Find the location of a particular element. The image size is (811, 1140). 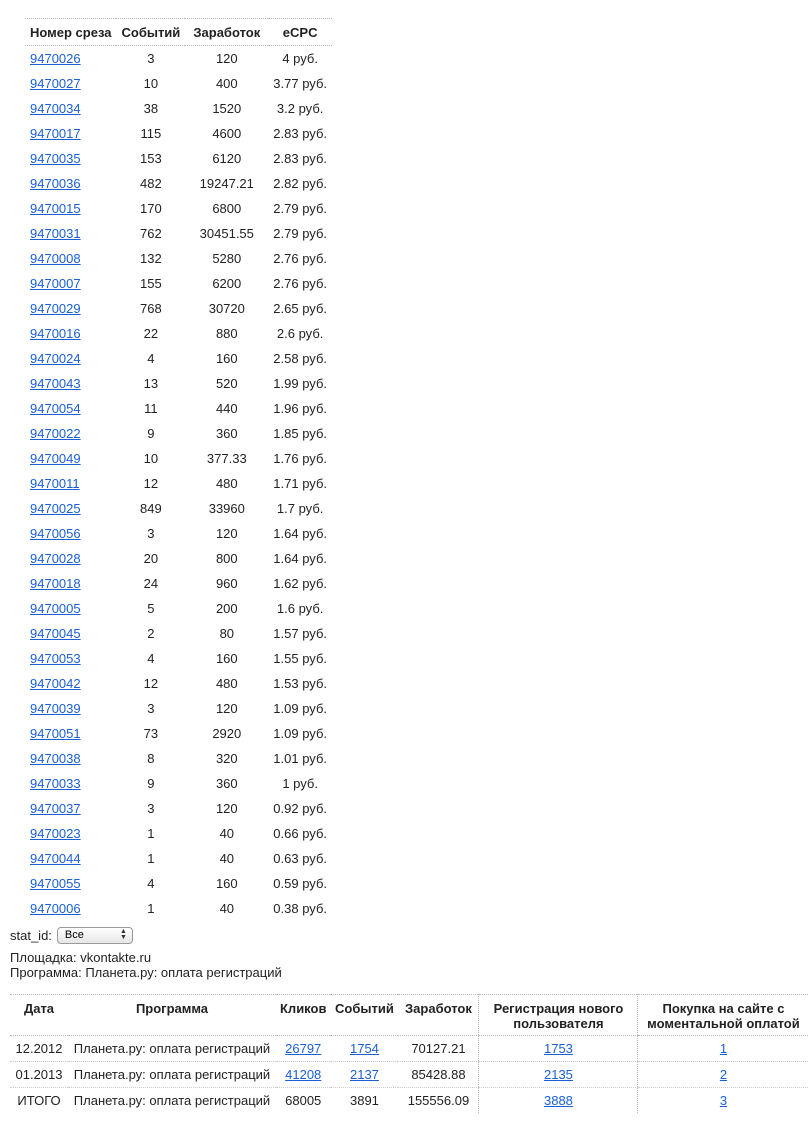

earnings-cell: 1520 is located at coordinates (227, 108).